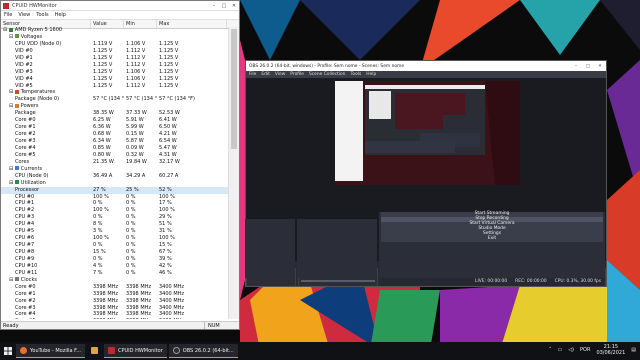 Image resolution: width=640 pixels, height=360 pixels. Describe the element at coordinates (115, 203) in the screenshot. I see `sensor-row: CPU #1 0 % 0 % 17 %` at that location.